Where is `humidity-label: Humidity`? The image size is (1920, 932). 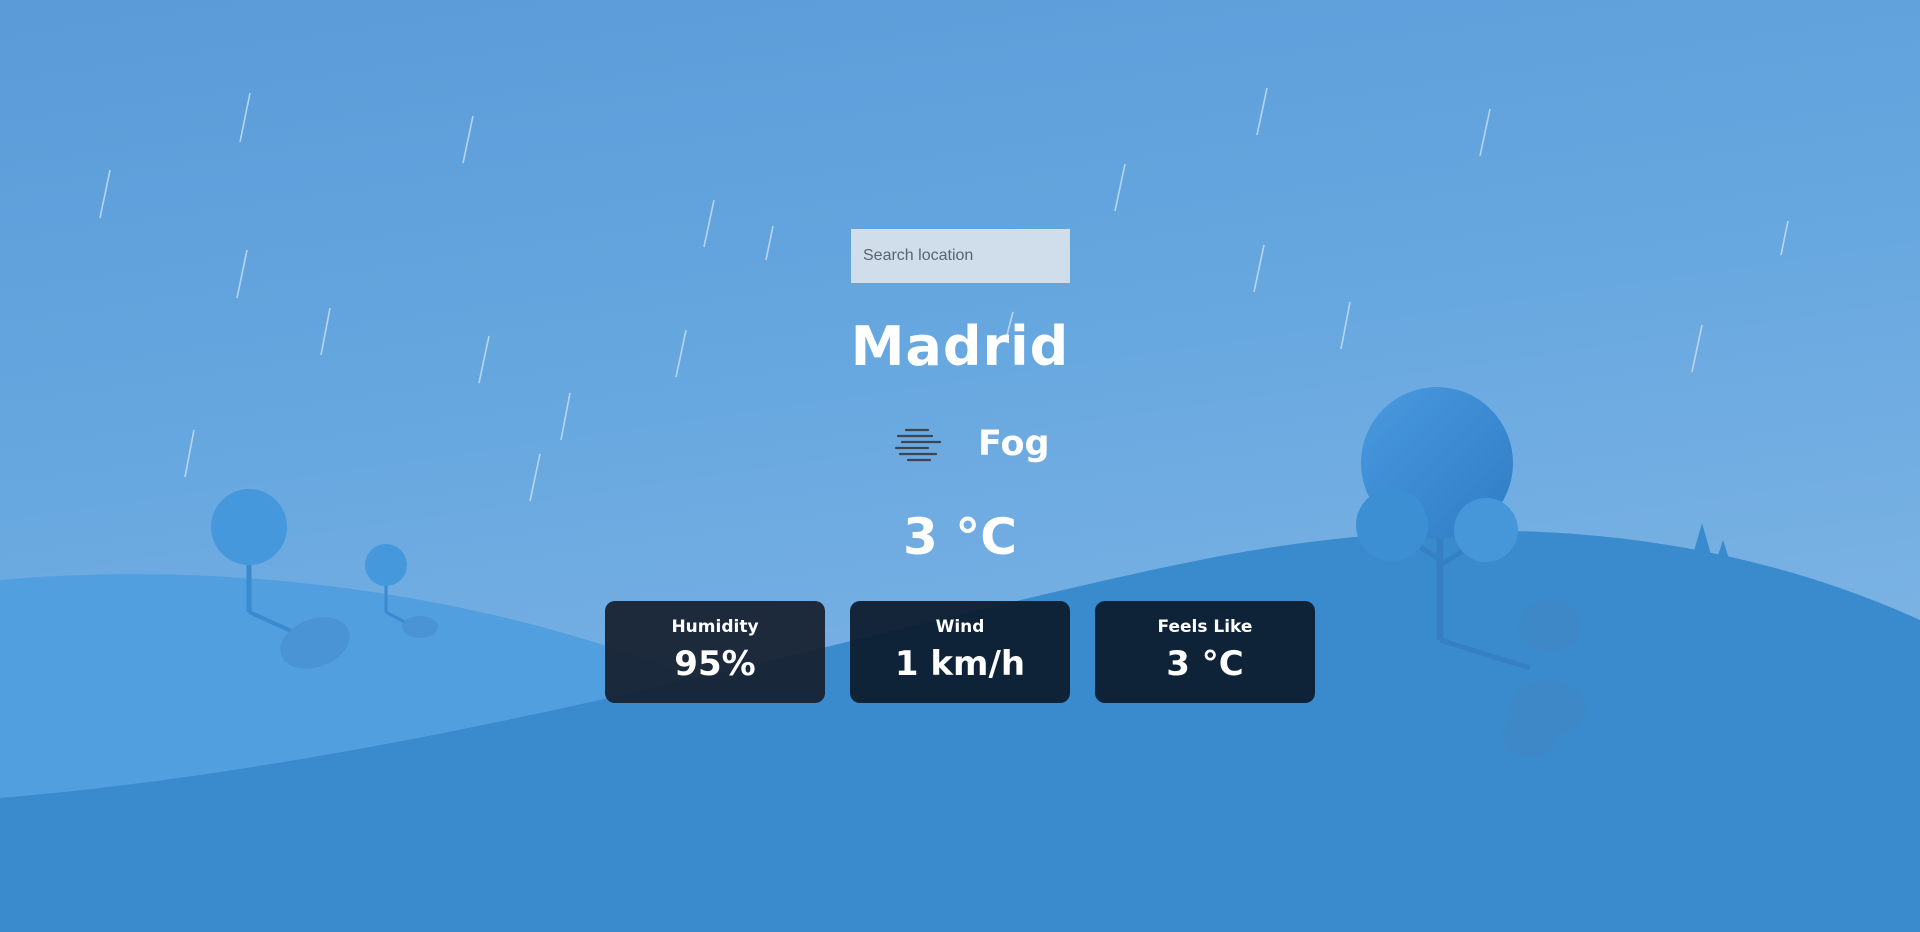 humidity-label: Humidity is located at coordinates (715, 627).